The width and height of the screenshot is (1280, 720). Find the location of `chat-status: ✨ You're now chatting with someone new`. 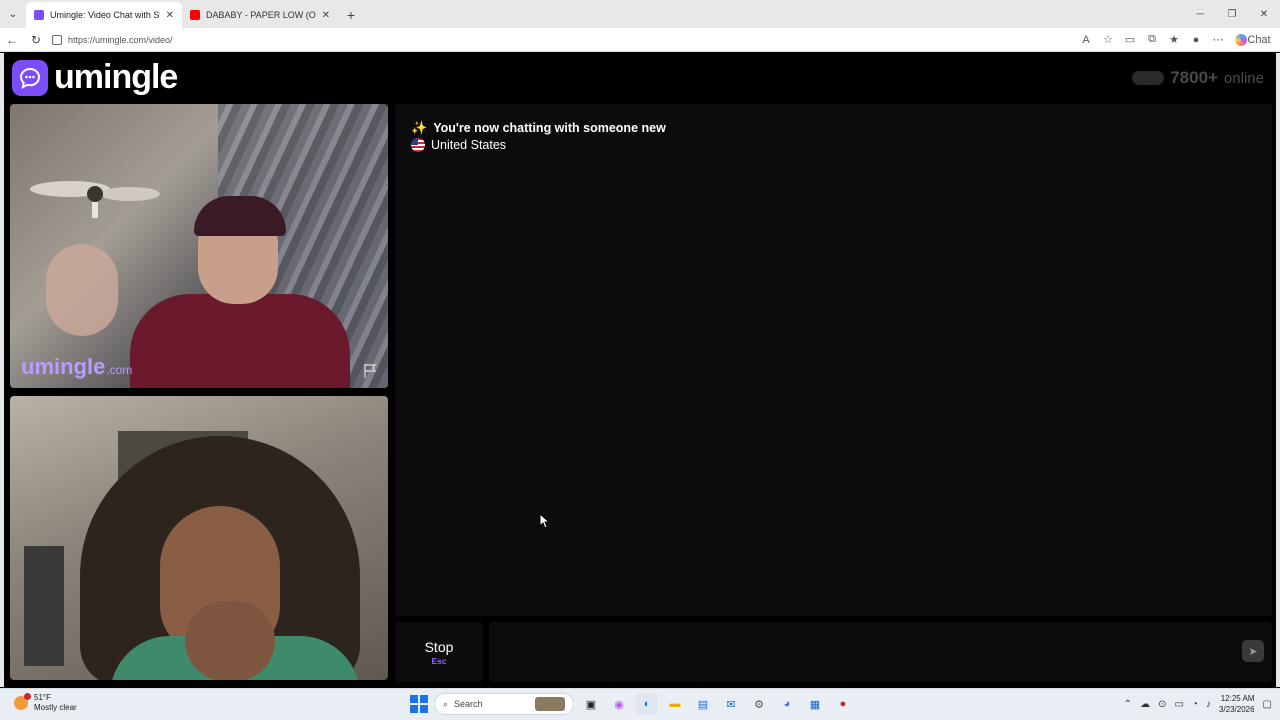

chat-status: ✨ You're now chatting with someone new is located at coordinates (538, 128).